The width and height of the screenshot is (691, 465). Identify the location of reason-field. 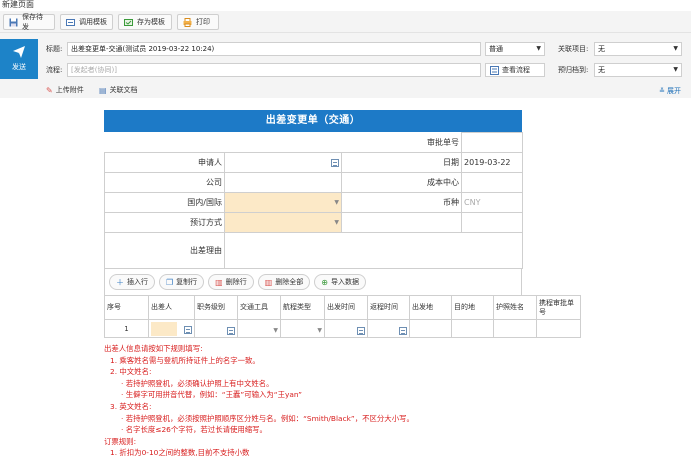
(373, 250).